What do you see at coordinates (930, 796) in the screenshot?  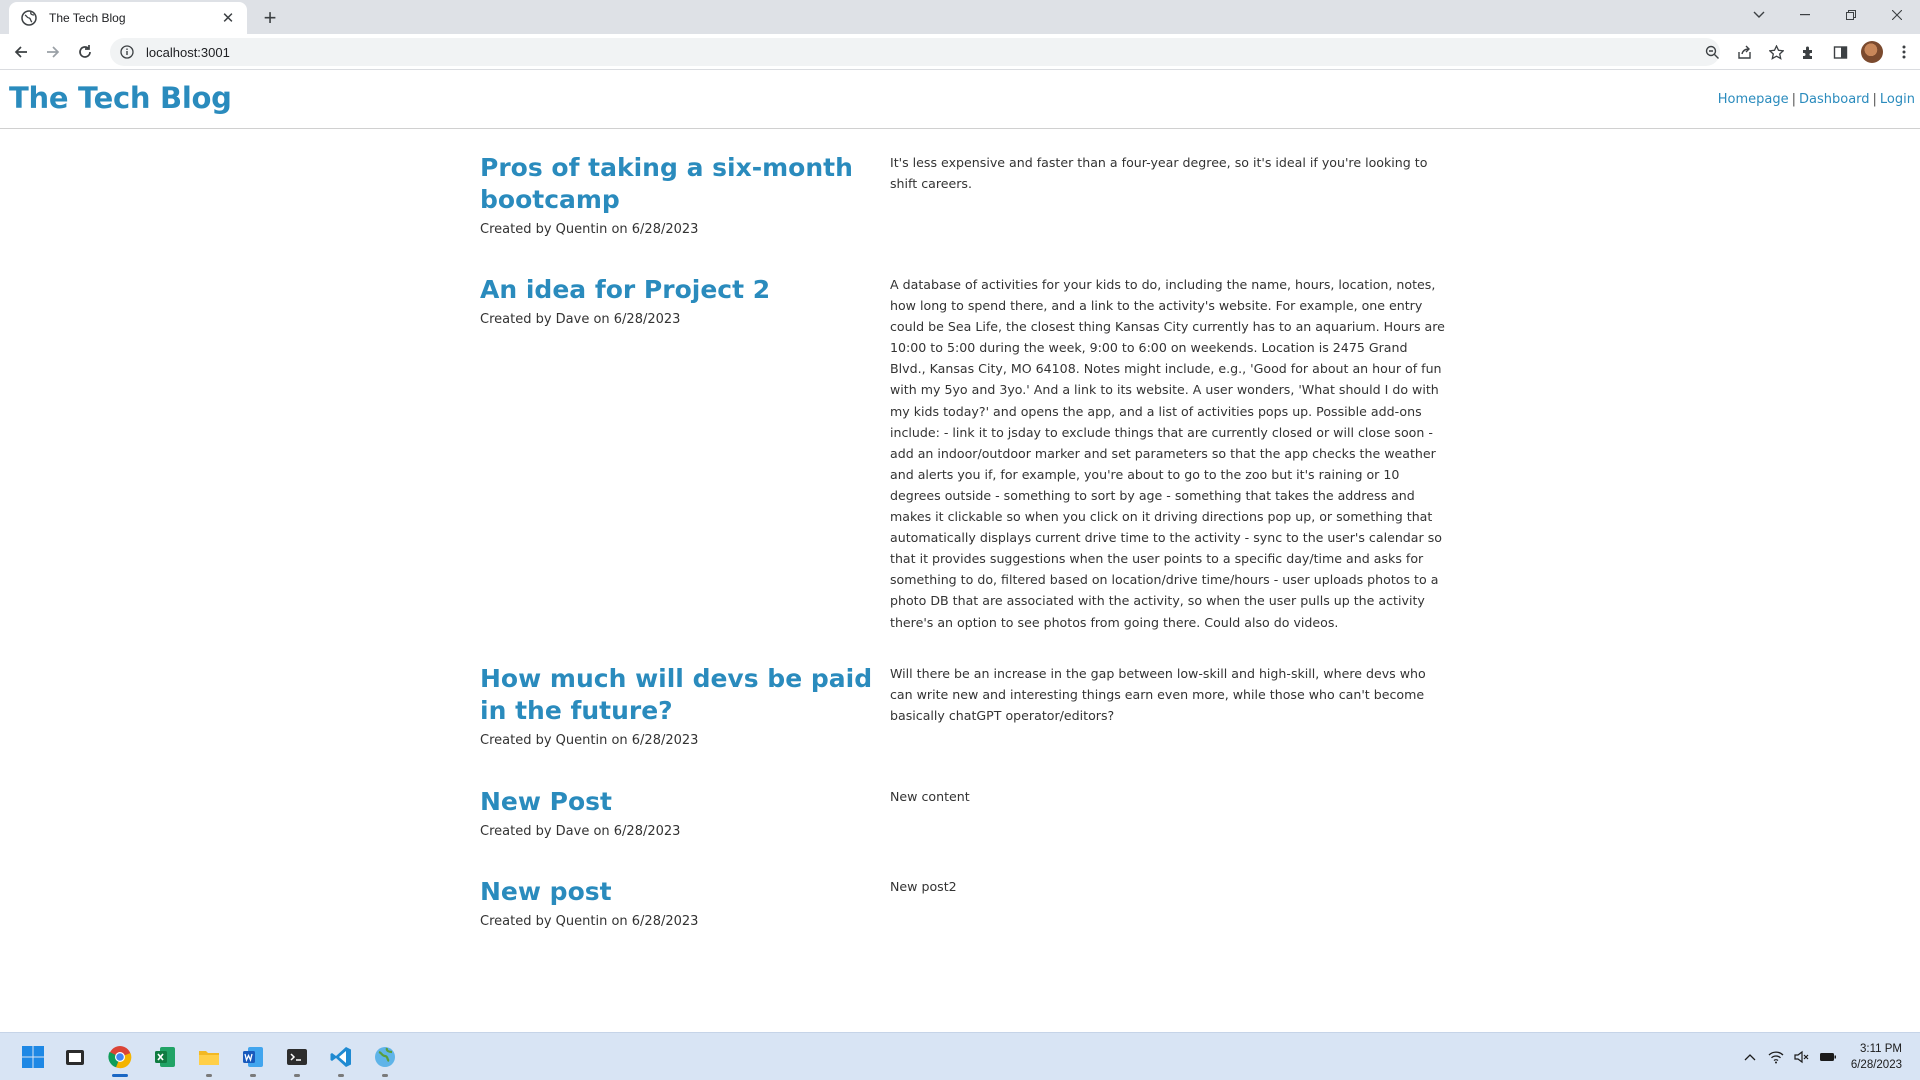 I see `post-content: New content` at bounding box center [930, 796].